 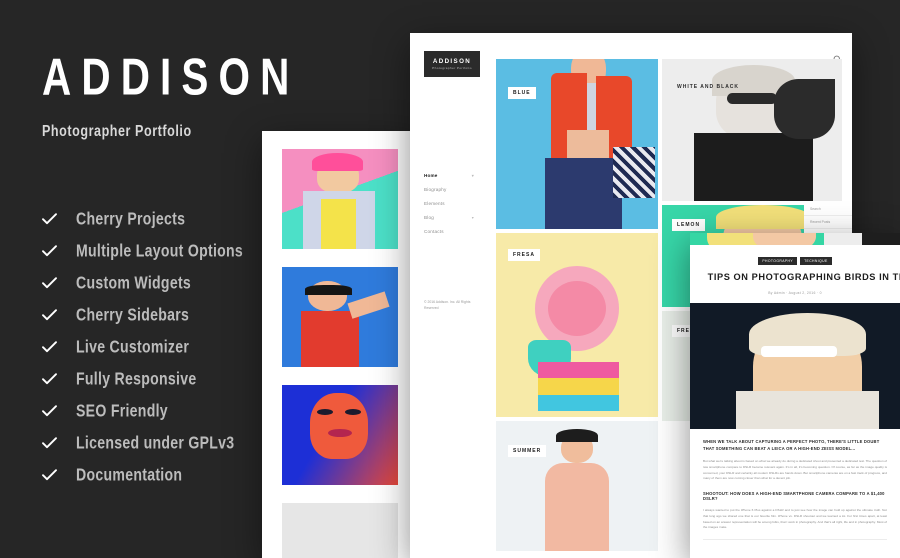 I want to click on gallery-tile: FRESA, so click(x=577, y=325).